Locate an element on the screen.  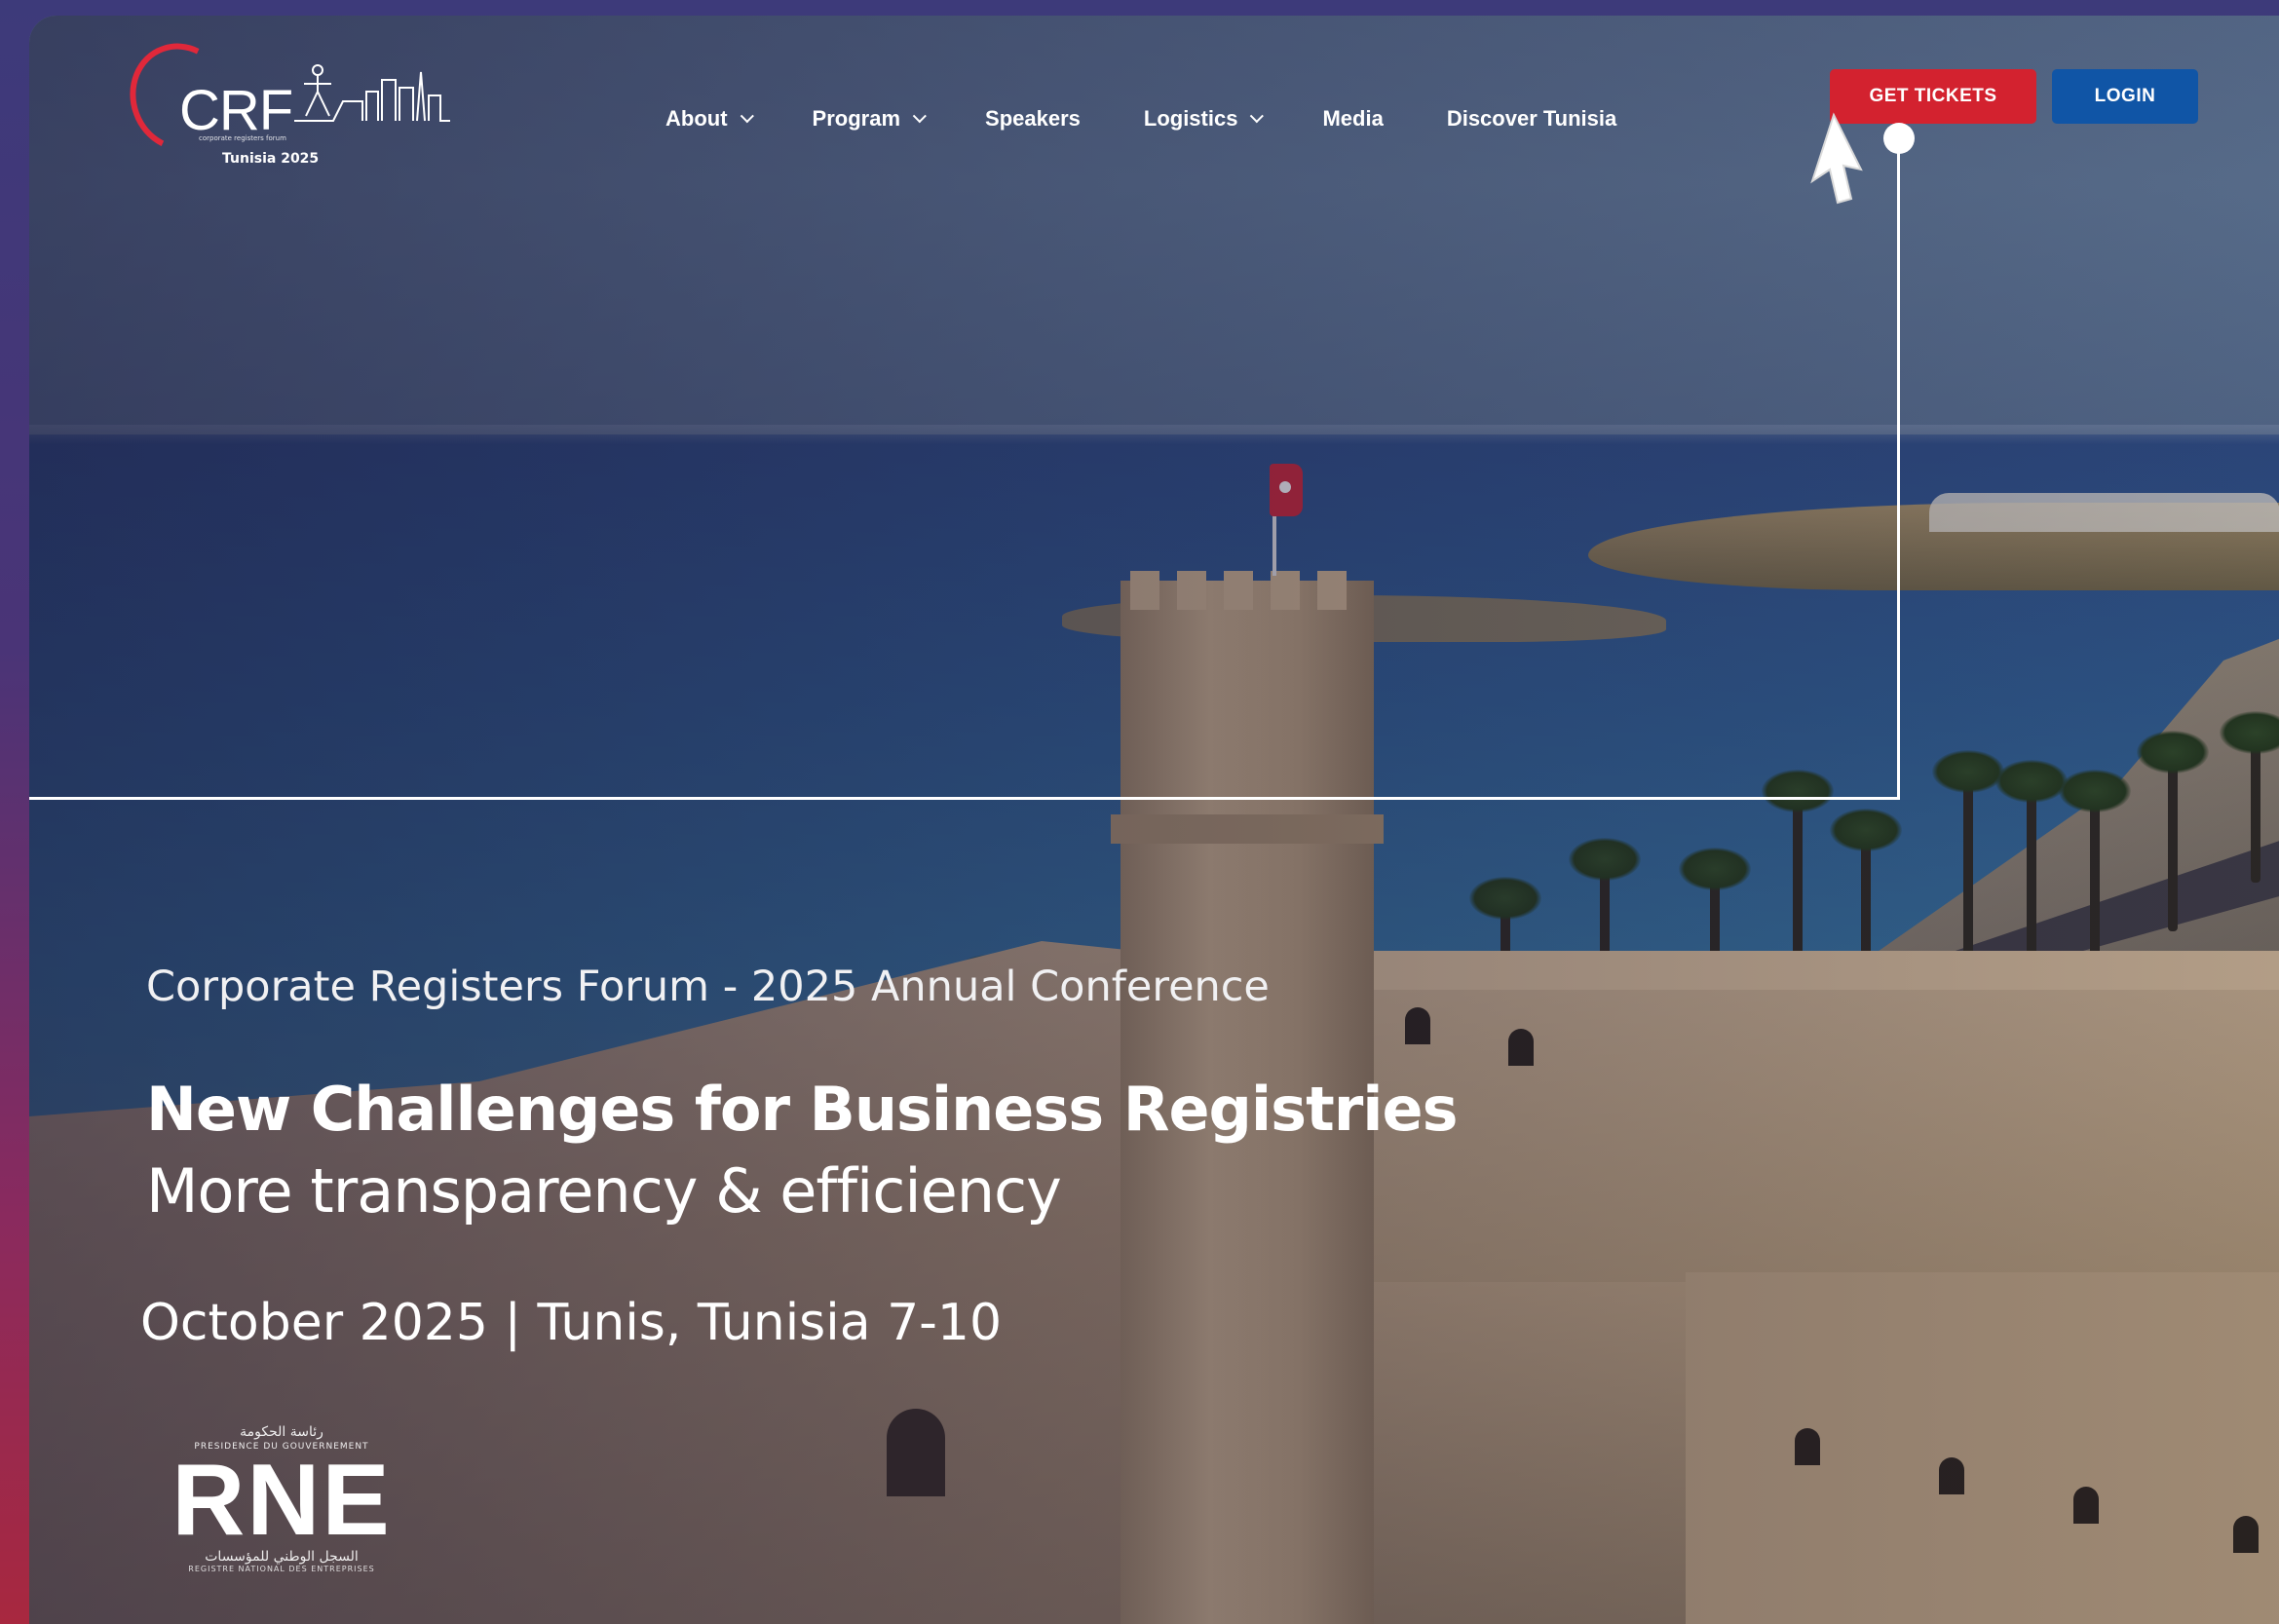
nav-item-media: Media is located at coordinates (1352, 119).